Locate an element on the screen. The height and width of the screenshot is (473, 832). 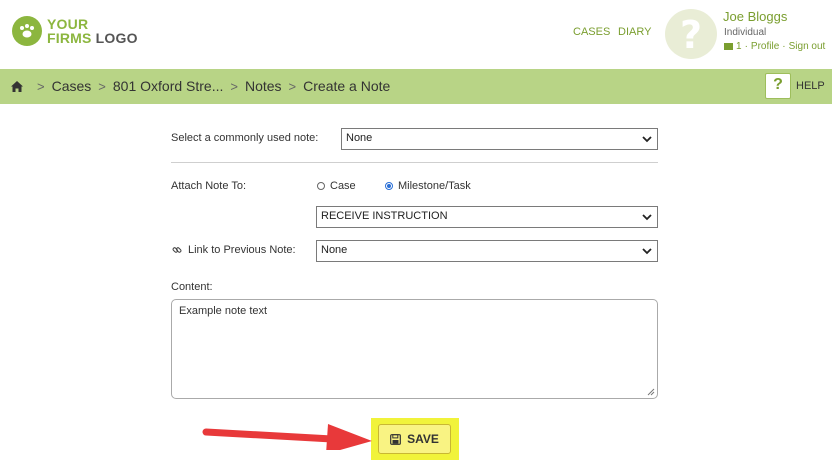
help-button: ? is located at coordinates (778, 86).